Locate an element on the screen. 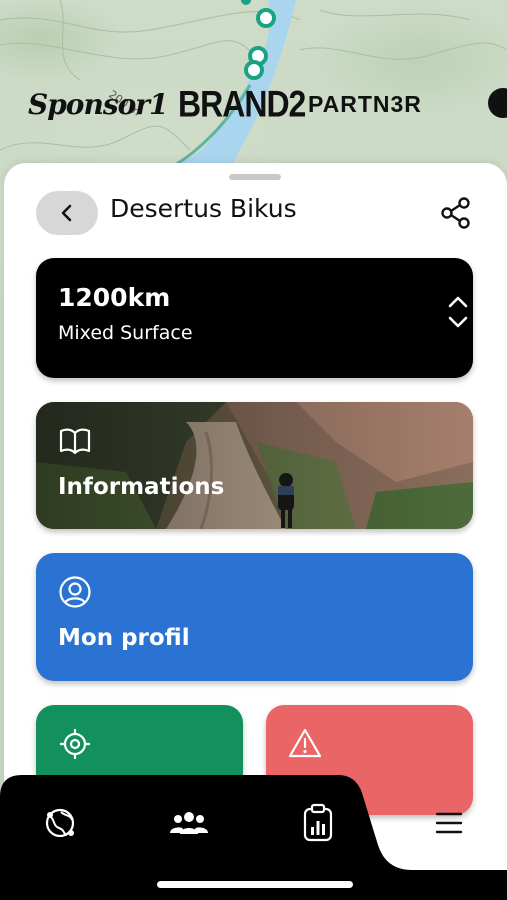  clipboard-chart-icon is located at coordinates (318, 822).